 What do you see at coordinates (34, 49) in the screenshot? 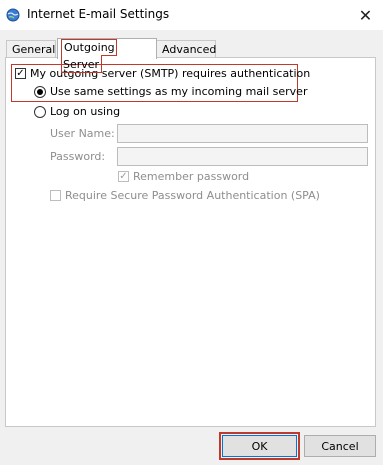
I see `tab-general-label: General` at bounding box center [34, 49].